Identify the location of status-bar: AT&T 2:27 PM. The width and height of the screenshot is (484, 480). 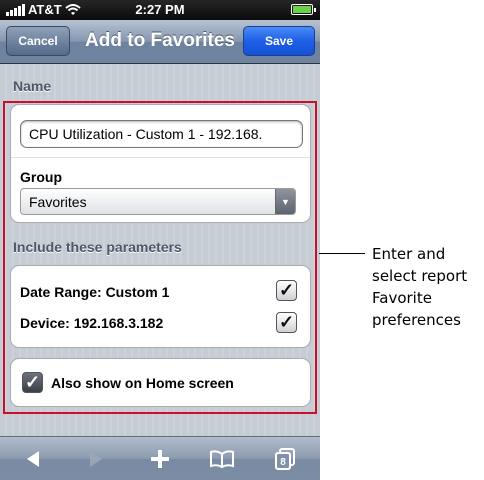
(160, 10).